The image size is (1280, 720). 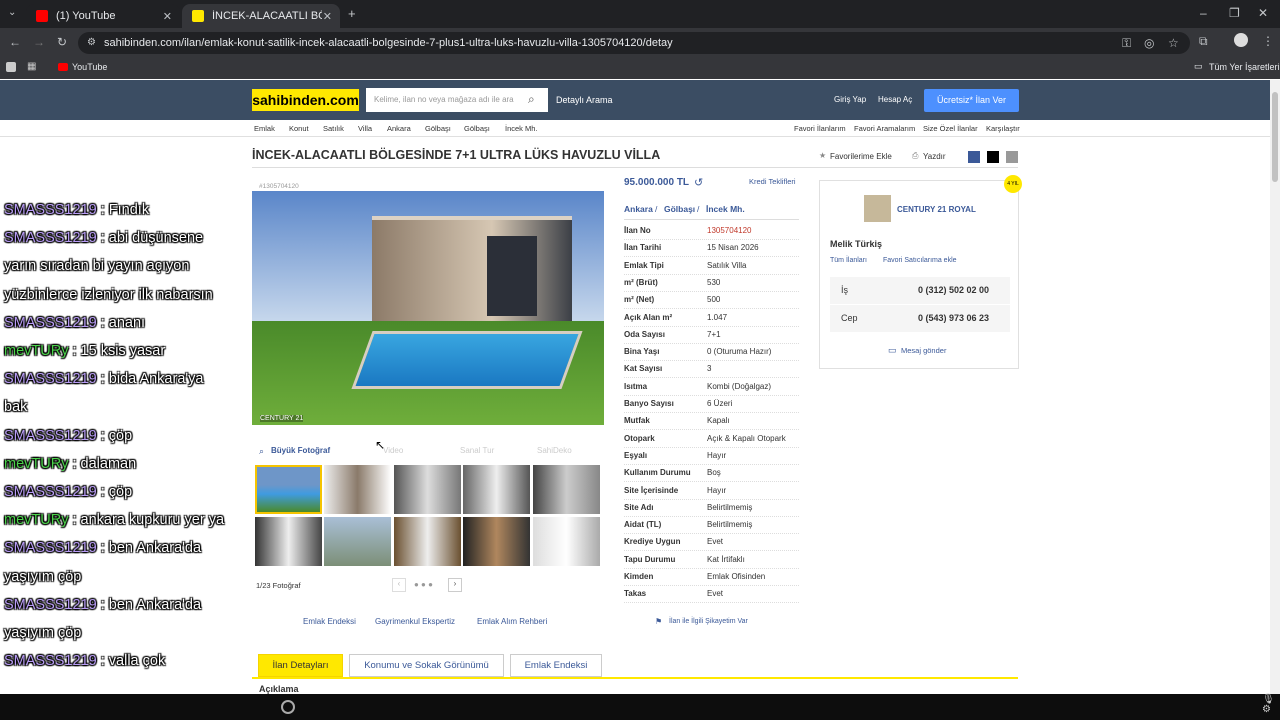 I want to click on next-photo-button: ›, so click(x=455, y=585).